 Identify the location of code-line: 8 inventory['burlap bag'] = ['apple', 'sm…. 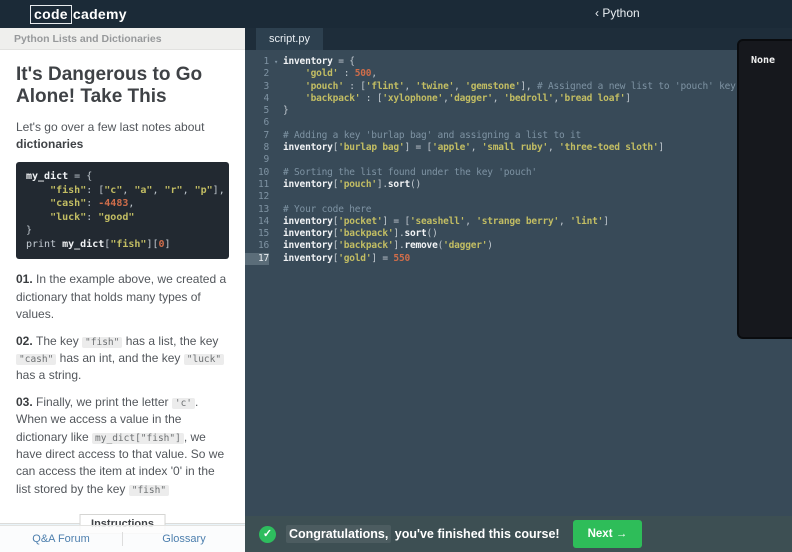
(518, 148).